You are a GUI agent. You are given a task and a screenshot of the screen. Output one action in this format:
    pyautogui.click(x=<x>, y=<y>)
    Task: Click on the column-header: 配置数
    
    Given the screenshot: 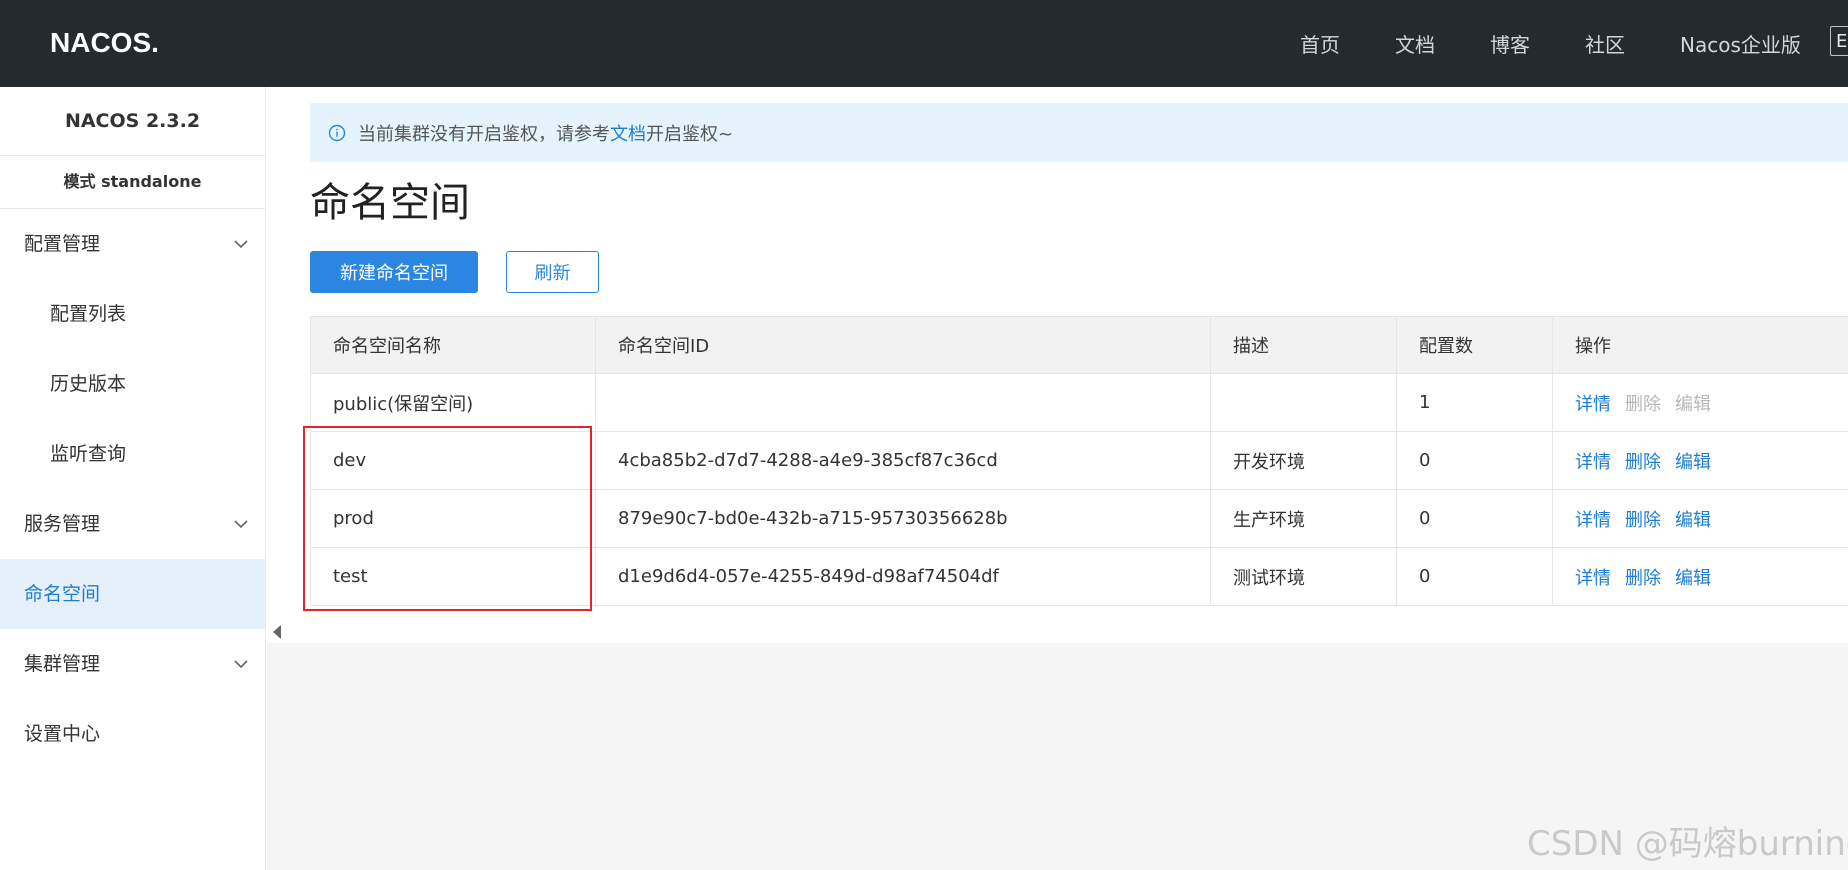 What is the action you would take?
    pyautogui.click(x=1474, y=345)
    